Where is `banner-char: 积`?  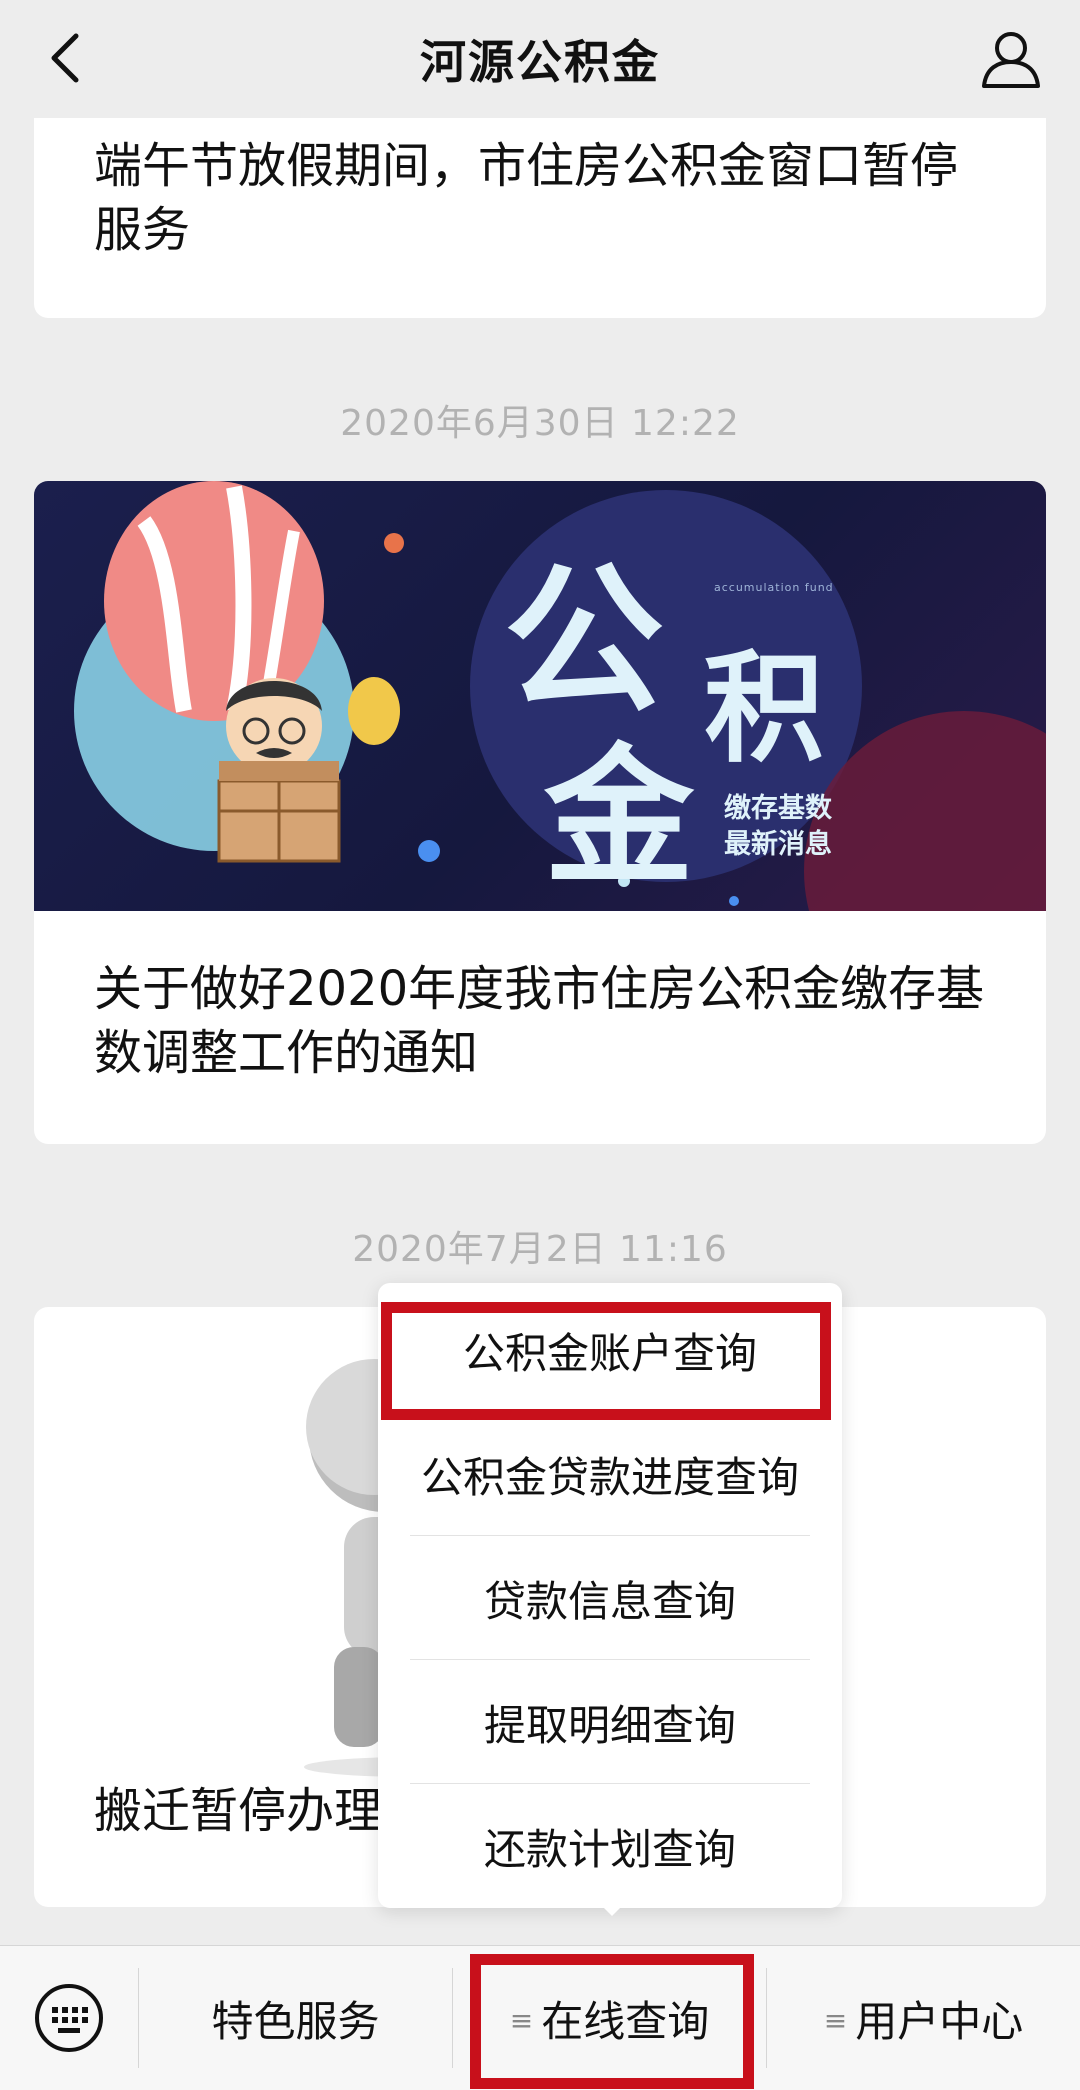
banner-char: 积 is located at coordinates (764, 709).